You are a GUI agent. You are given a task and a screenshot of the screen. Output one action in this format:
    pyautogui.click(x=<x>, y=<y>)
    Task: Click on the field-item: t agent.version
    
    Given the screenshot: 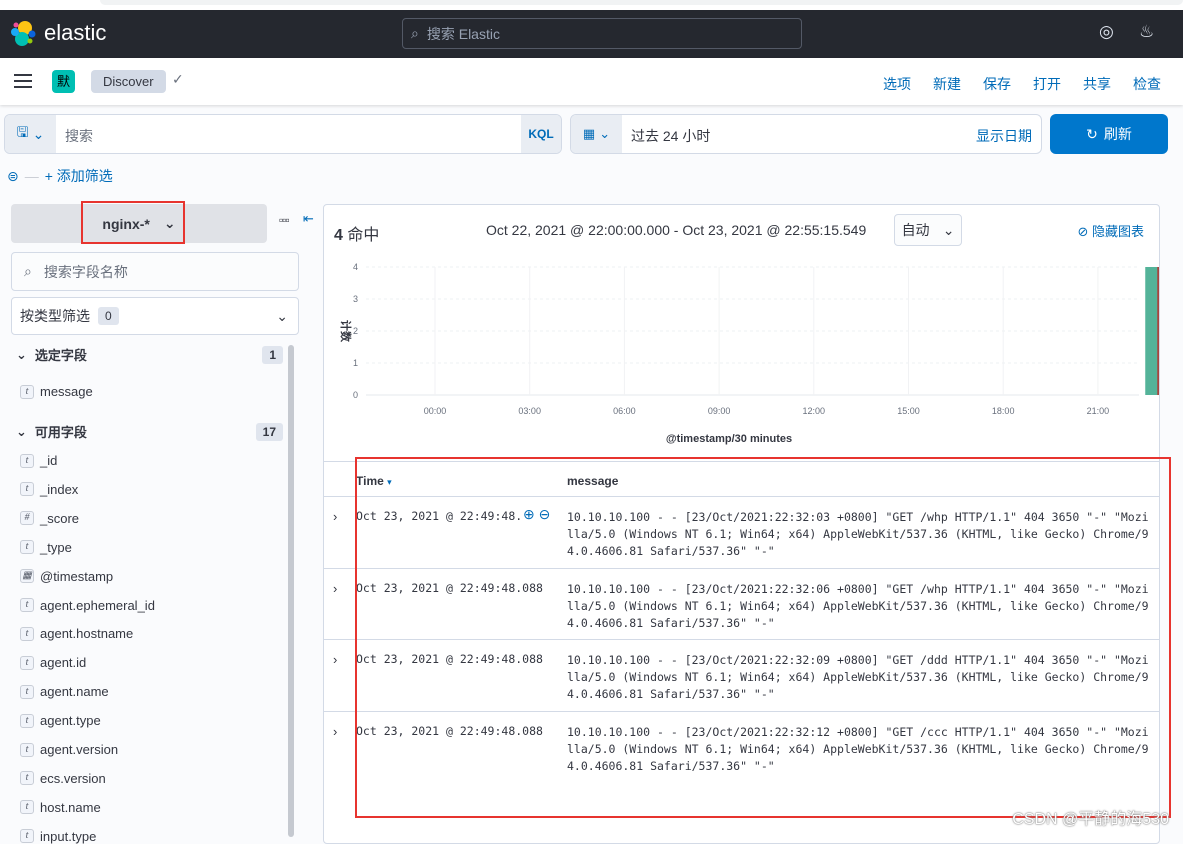 What is the action you would take?
    pyautogui.click(x=69, y=749)
    